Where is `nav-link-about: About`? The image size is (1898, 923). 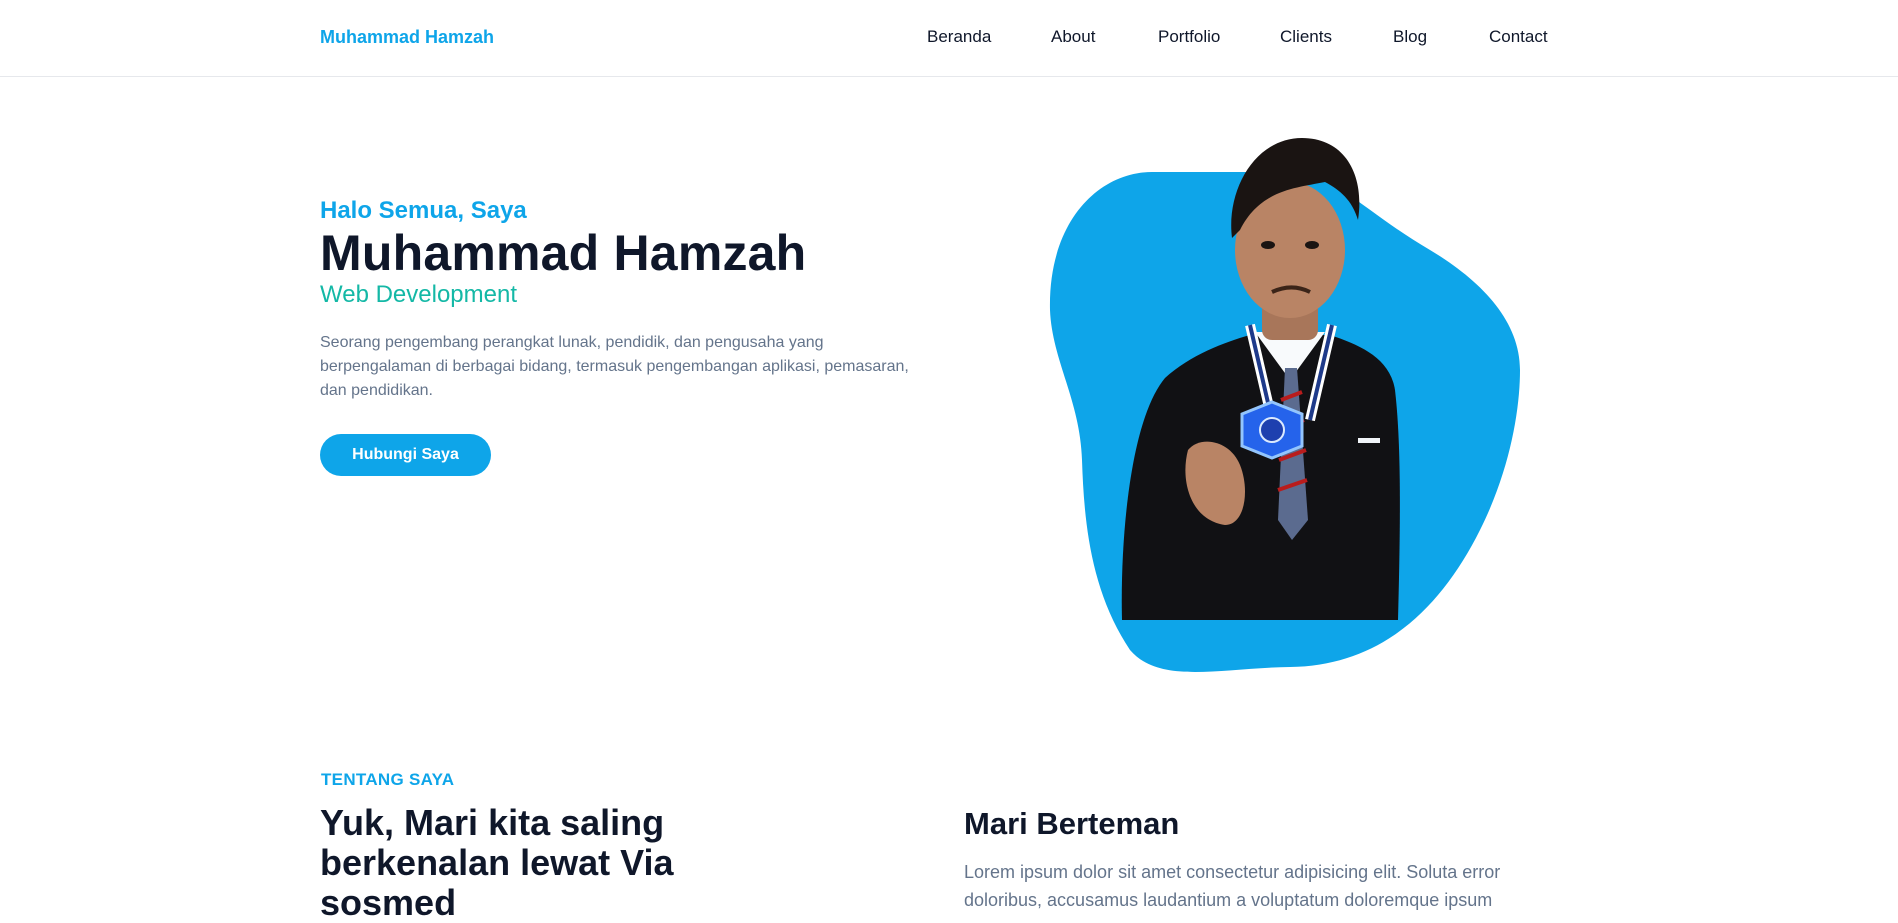
nav-link-about: About is located at coordinates (1073, 37).